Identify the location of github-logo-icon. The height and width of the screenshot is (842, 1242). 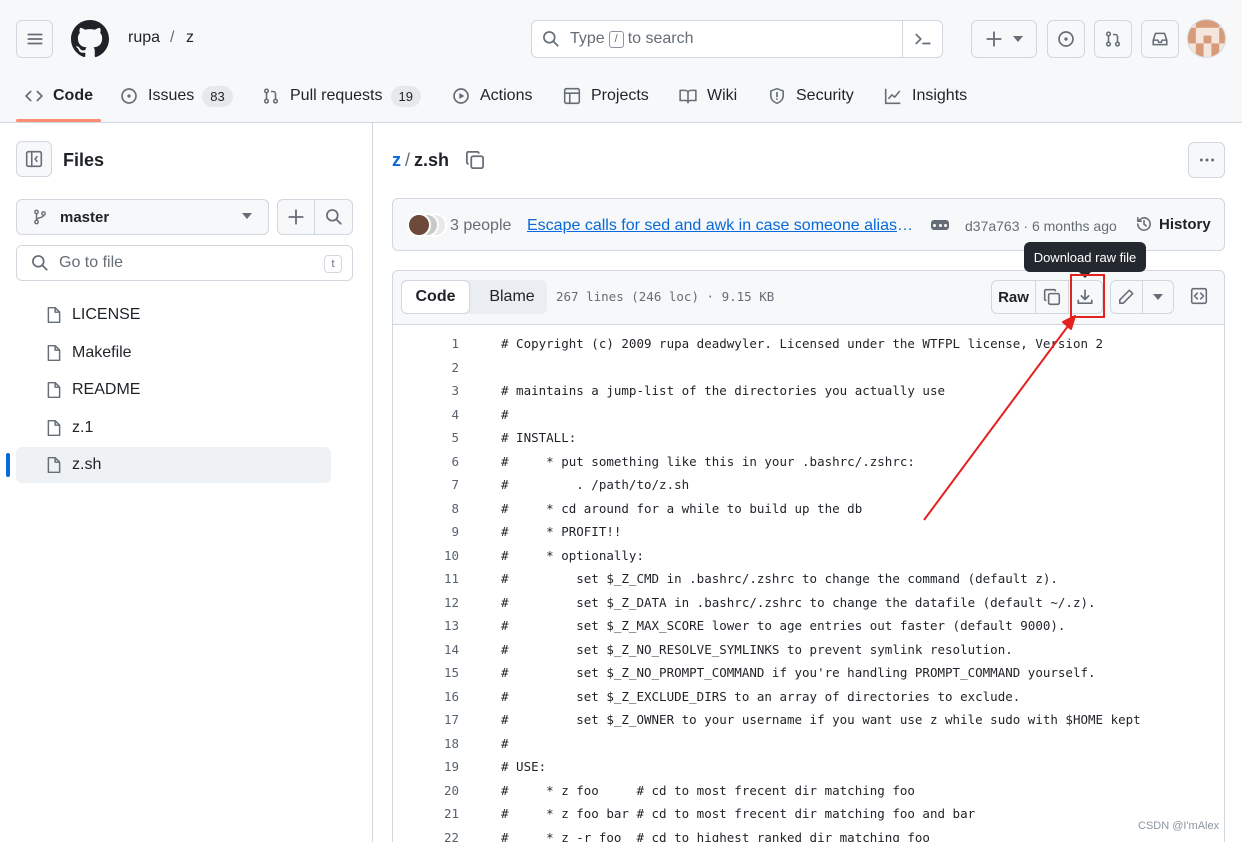
(90, 39).